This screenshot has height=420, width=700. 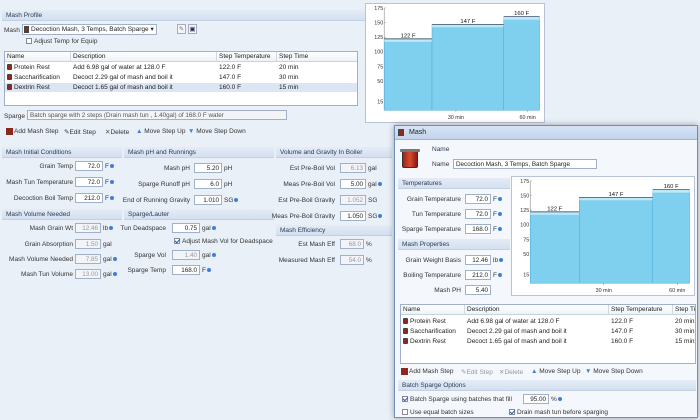 What do you see at coordinates (186, 270) in the screenshot?
I see `sparge-temp-input: 168.0` at bounding box center [186, 270].